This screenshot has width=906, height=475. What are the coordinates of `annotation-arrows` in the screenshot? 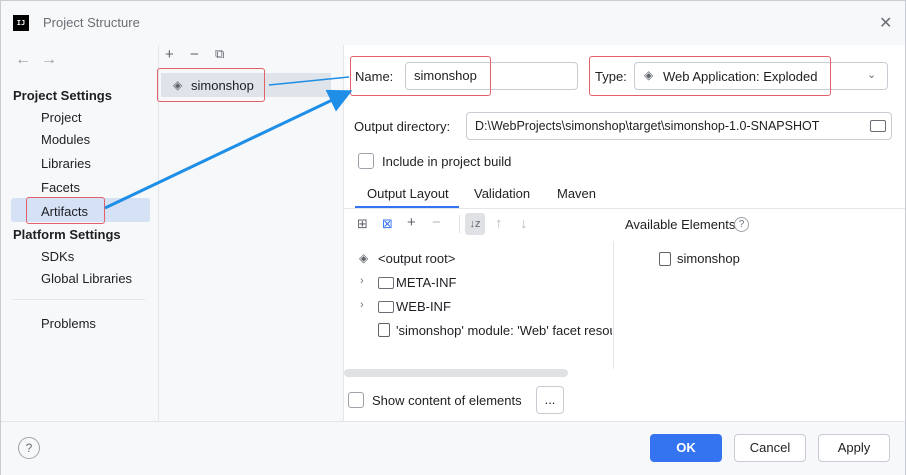 It's located at (228, 143).